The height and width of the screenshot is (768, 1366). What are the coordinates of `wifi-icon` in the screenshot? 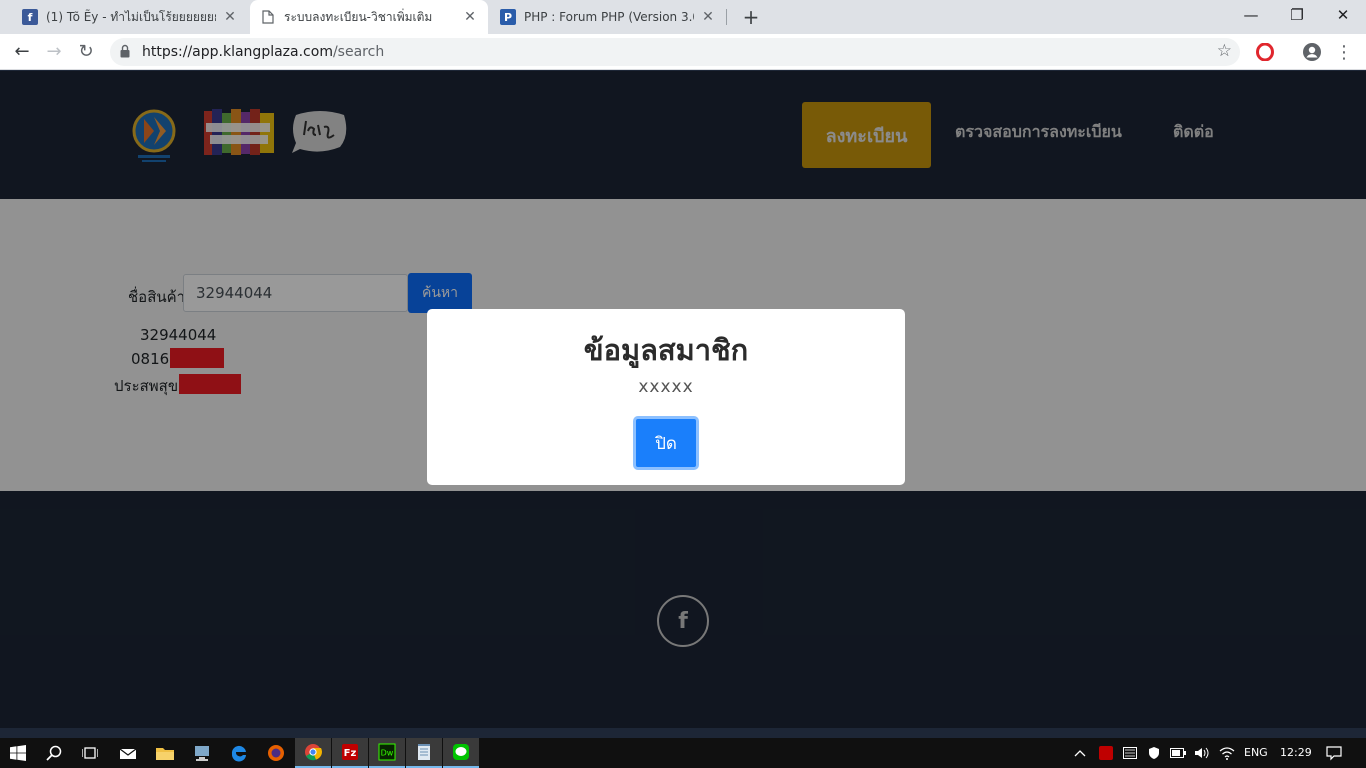 It's located at (1227, 753).